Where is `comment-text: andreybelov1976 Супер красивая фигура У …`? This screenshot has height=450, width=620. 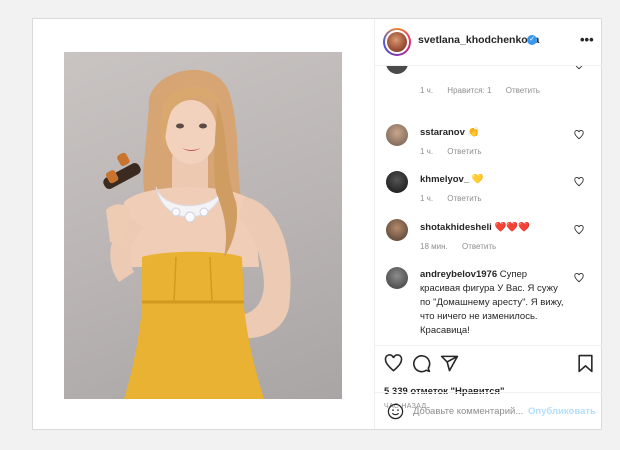 comment-text: andreybelov1976 Супер красивая фигура У … is located at coordinates (494, 303).